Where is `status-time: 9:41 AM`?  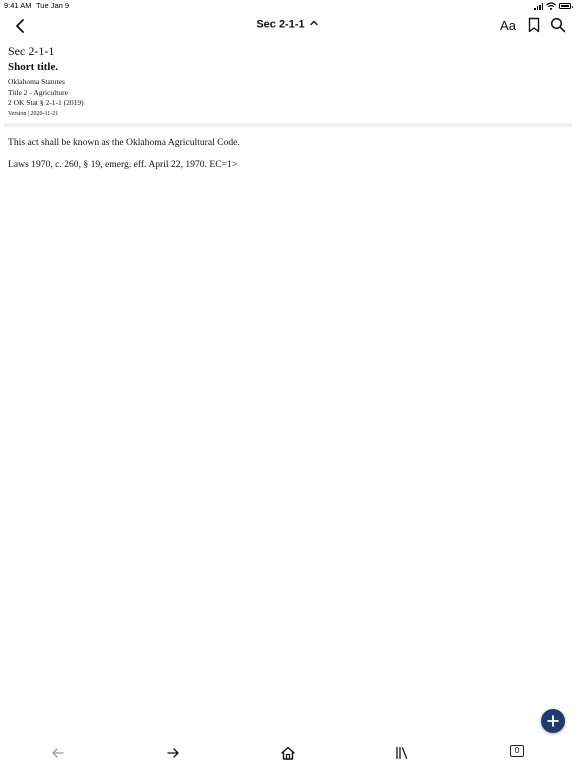 status-time: 9:41 AM is located at coordinates (18, 5).